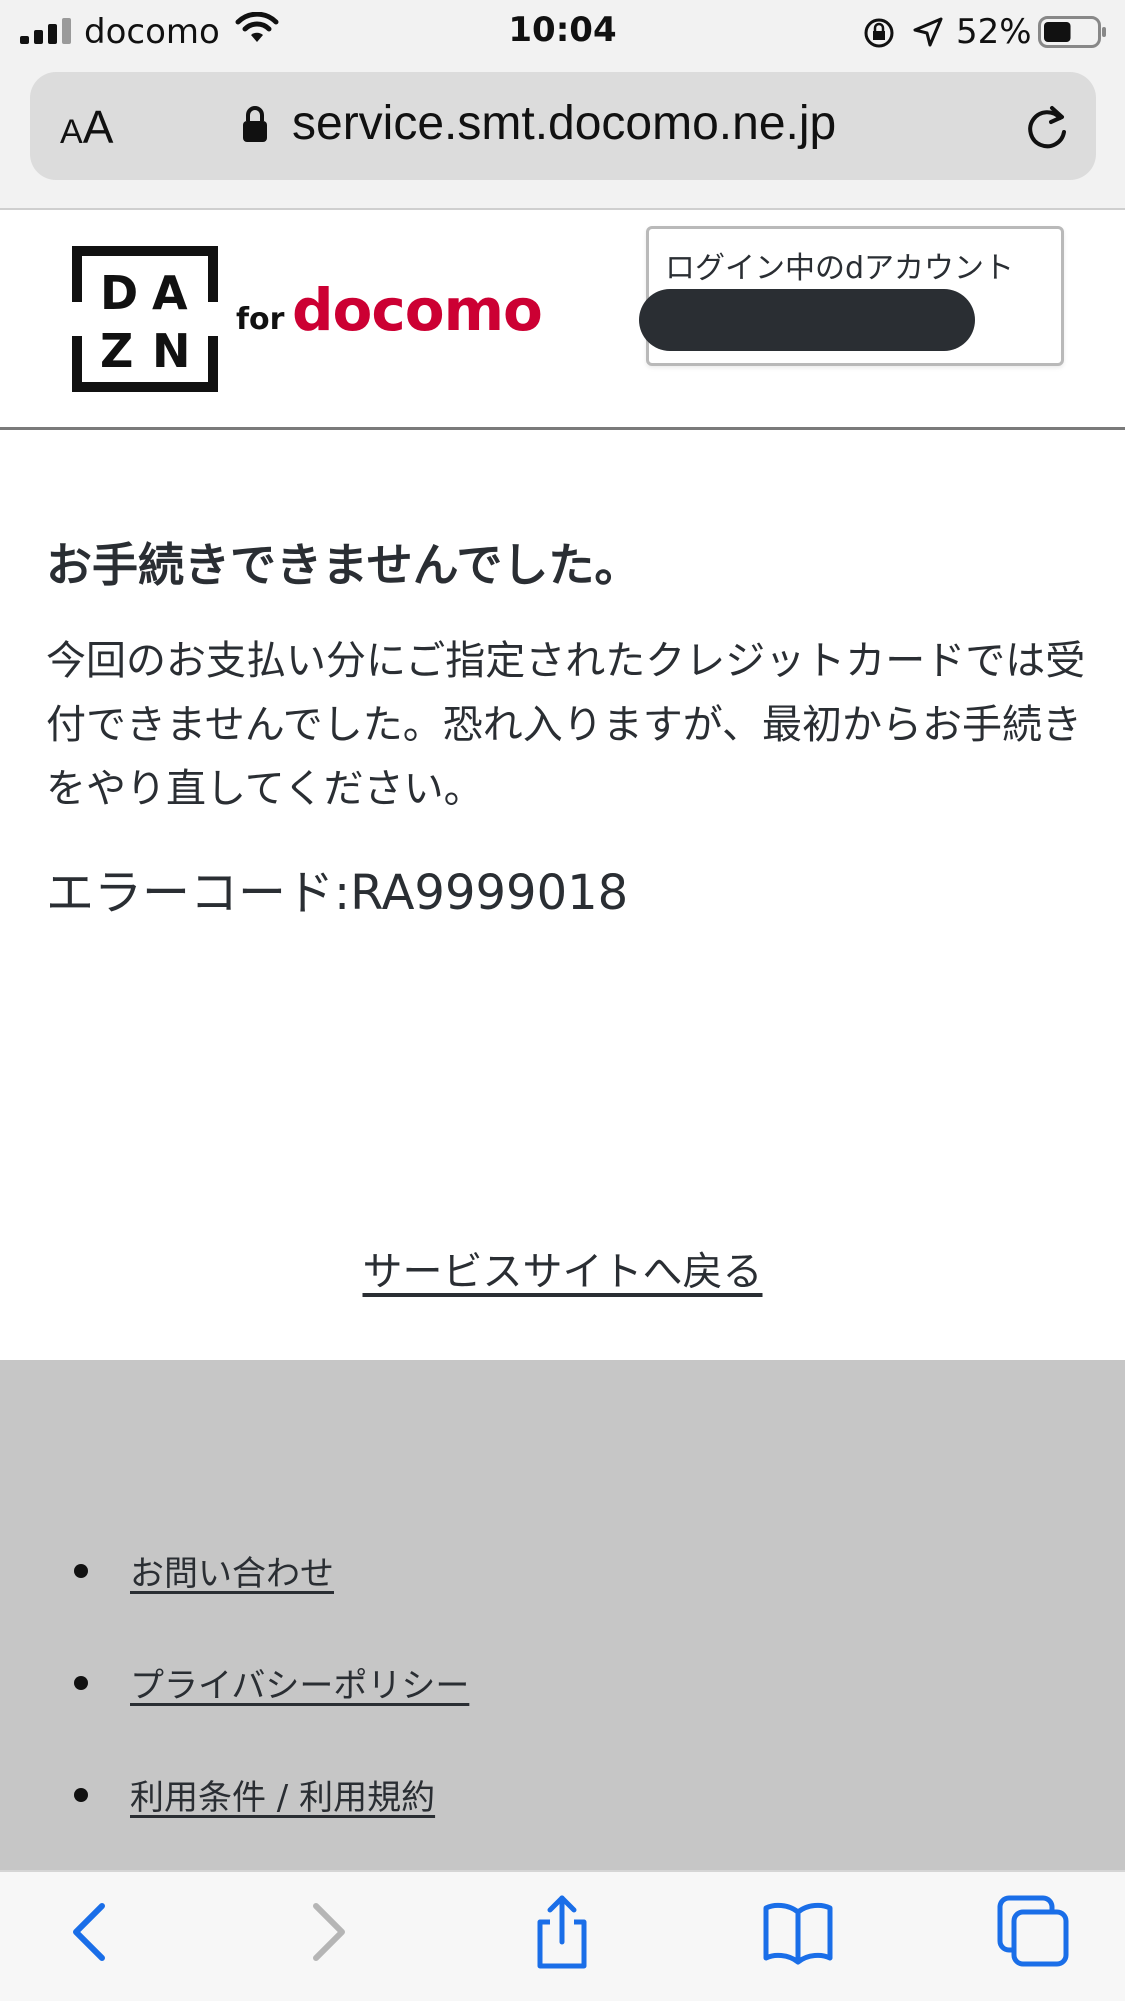 This screenshot has height=2001, width=1125. Describe the element at coordinates (562, 1932) in the screenshot. I see `share-icon` at that location.